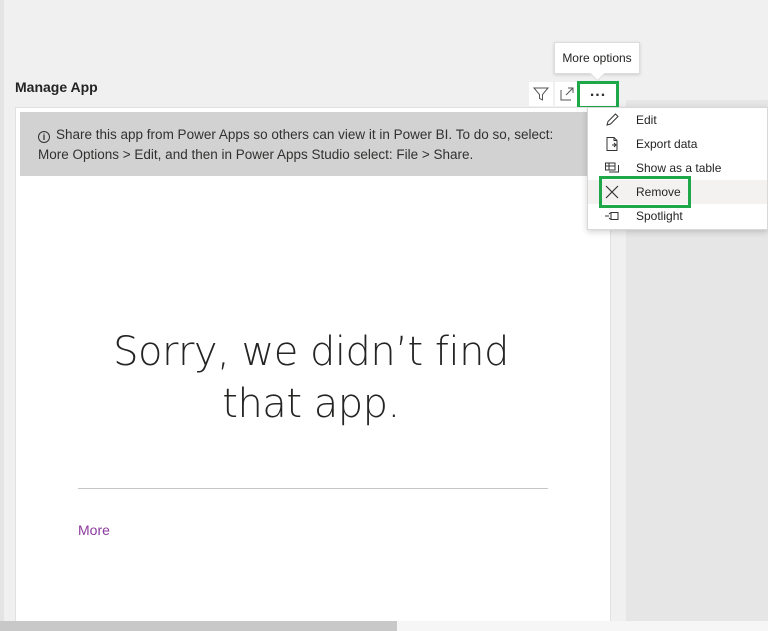 The image size is (768, 631). I want to click on menu-item-spotlight: Spotlight, so click(677, 216).